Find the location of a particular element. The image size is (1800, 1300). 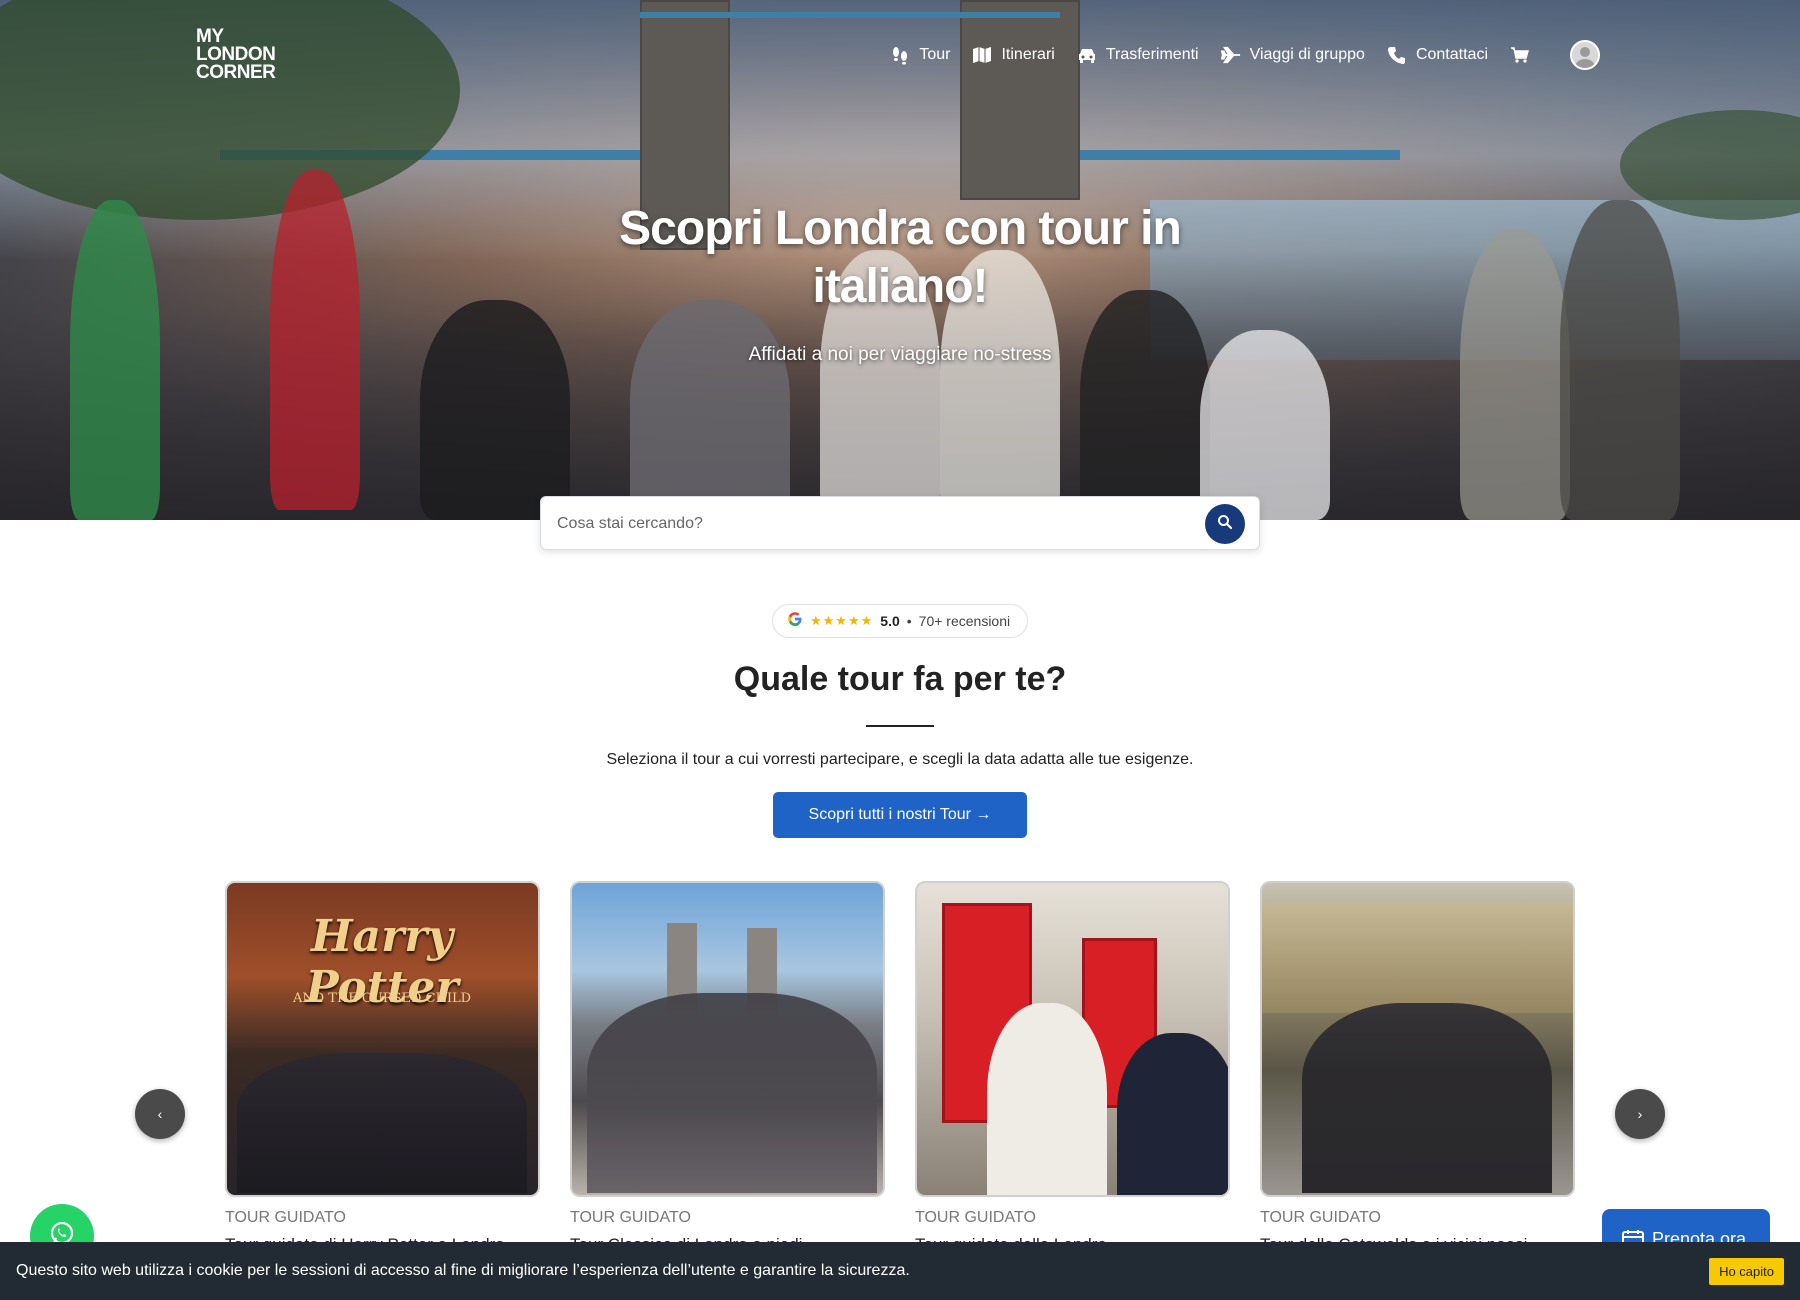

car-icon is located at coordinates (1087, 55).